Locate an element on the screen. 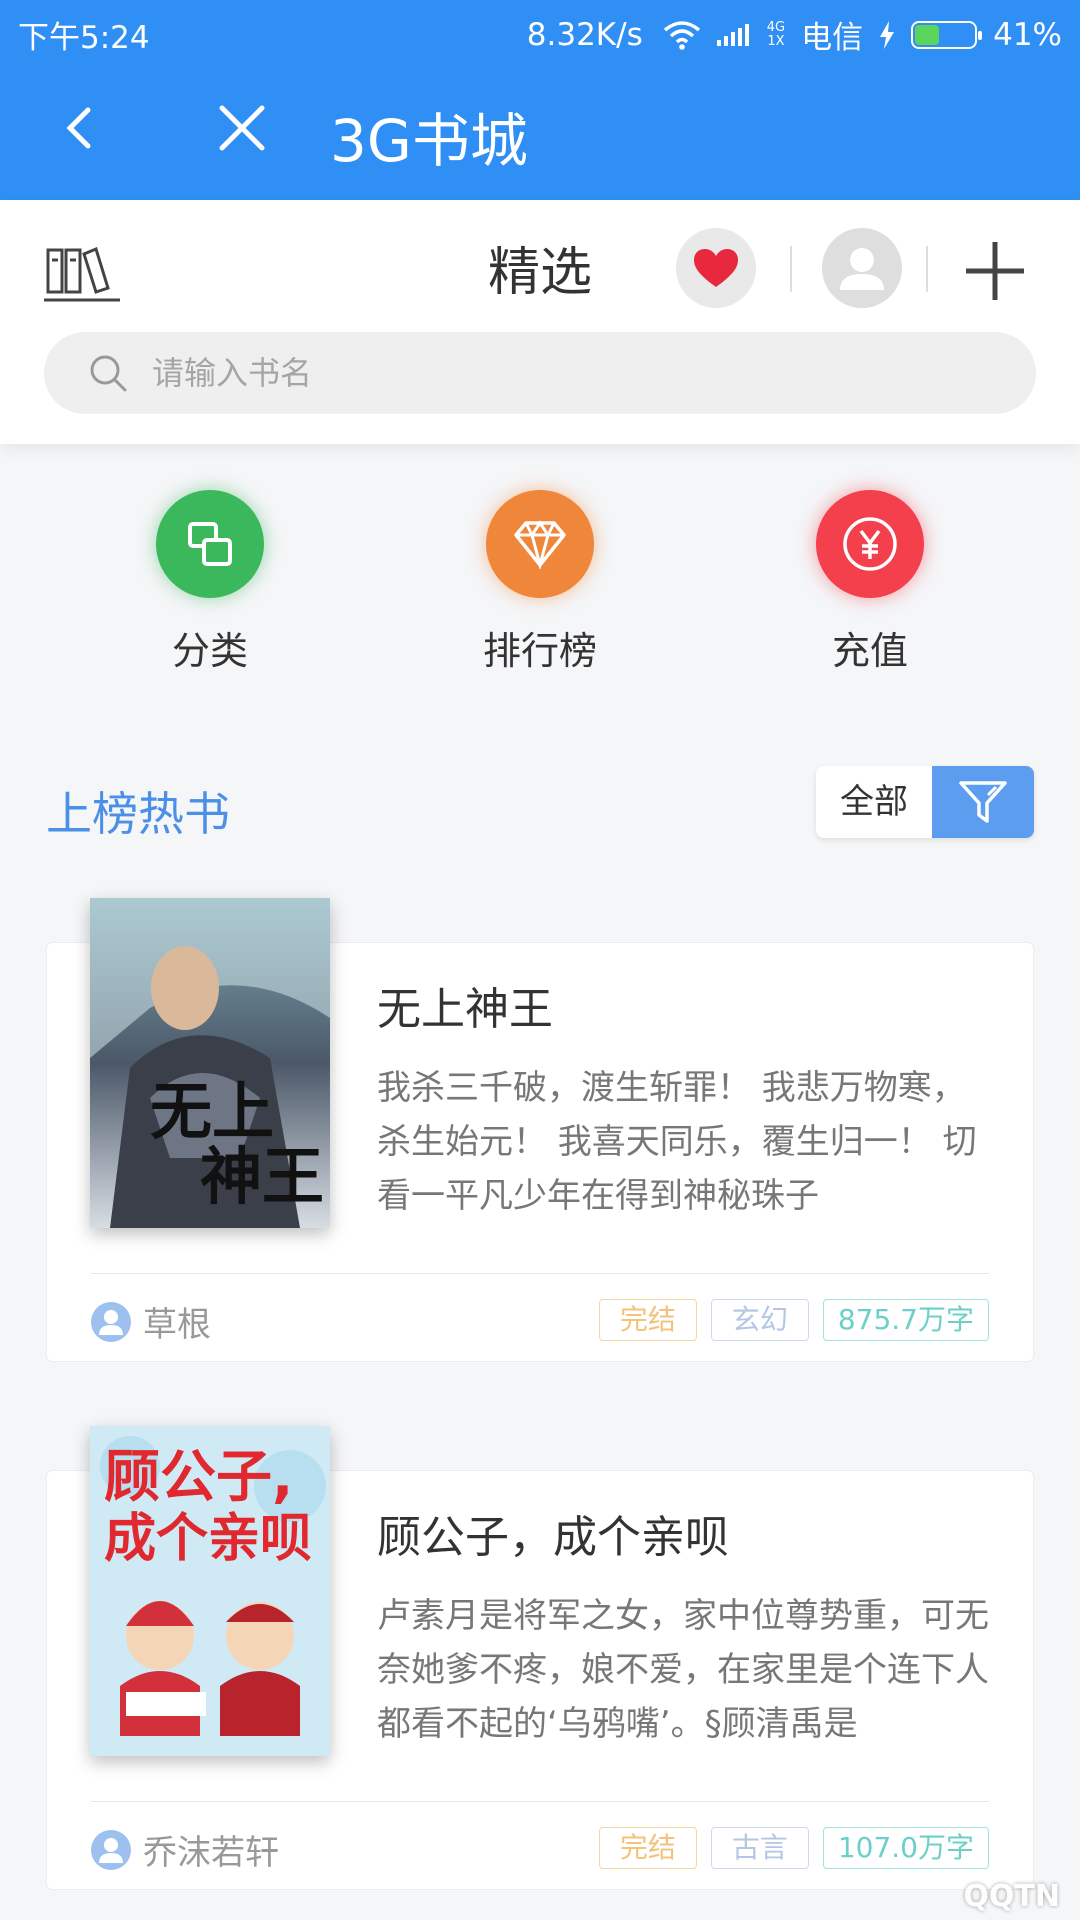 Image resolution: width=1080 pixels, height=1920 pixels. book-tags: 完结 玄幻 875.7万字 is located at coordinates (793, 1320).